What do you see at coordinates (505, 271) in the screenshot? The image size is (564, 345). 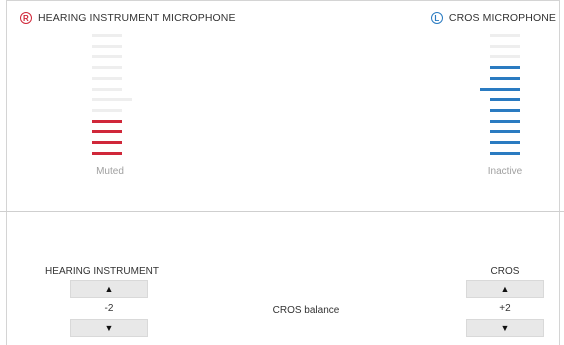 I see `cros-label: CROS` at bounding box center [505, 271].